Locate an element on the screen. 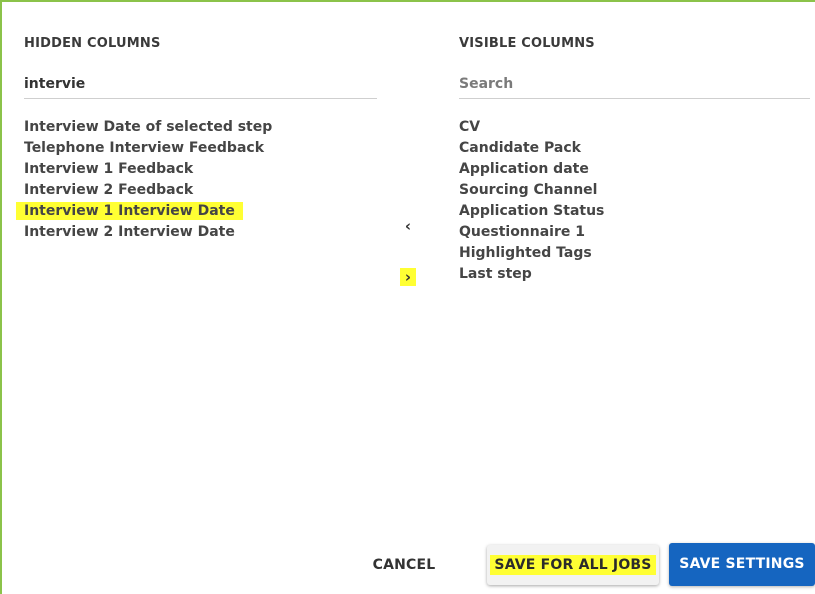 The image size is (815, 594). move-left-chevron-icon: ‹ is located at coordinates (408, 226).